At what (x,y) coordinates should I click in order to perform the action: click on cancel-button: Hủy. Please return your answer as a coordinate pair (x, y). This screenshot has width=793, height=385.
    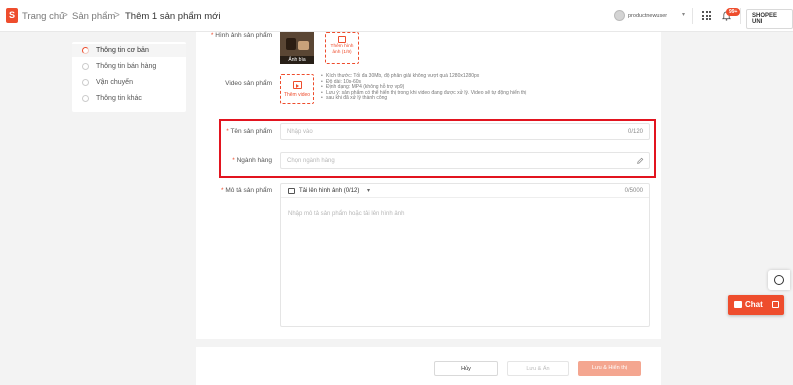
    Looking at the image, I should click on (466, 368).